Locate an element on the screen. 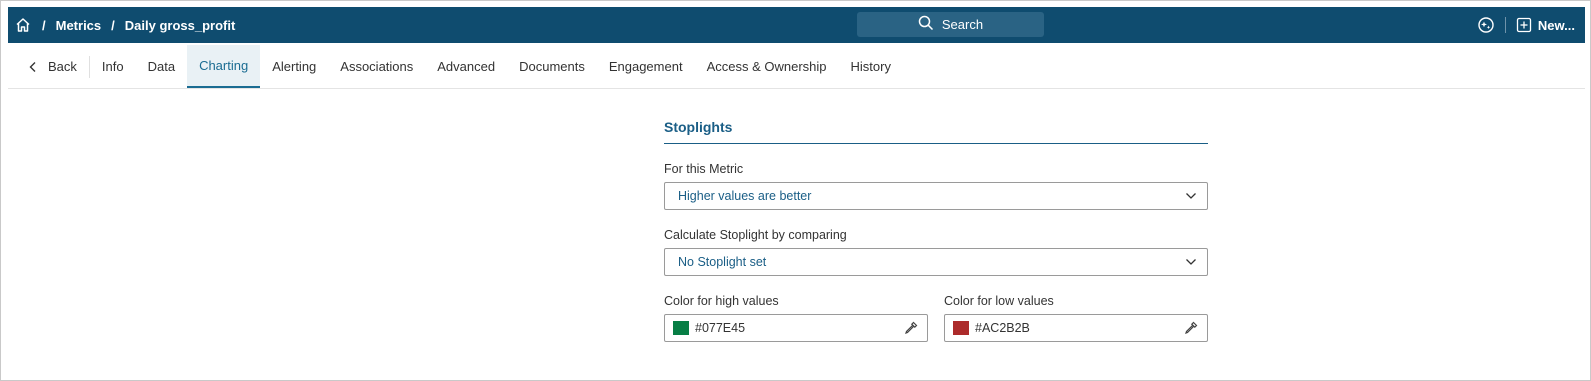  search-label: Search is located at coordinates (962, 24).